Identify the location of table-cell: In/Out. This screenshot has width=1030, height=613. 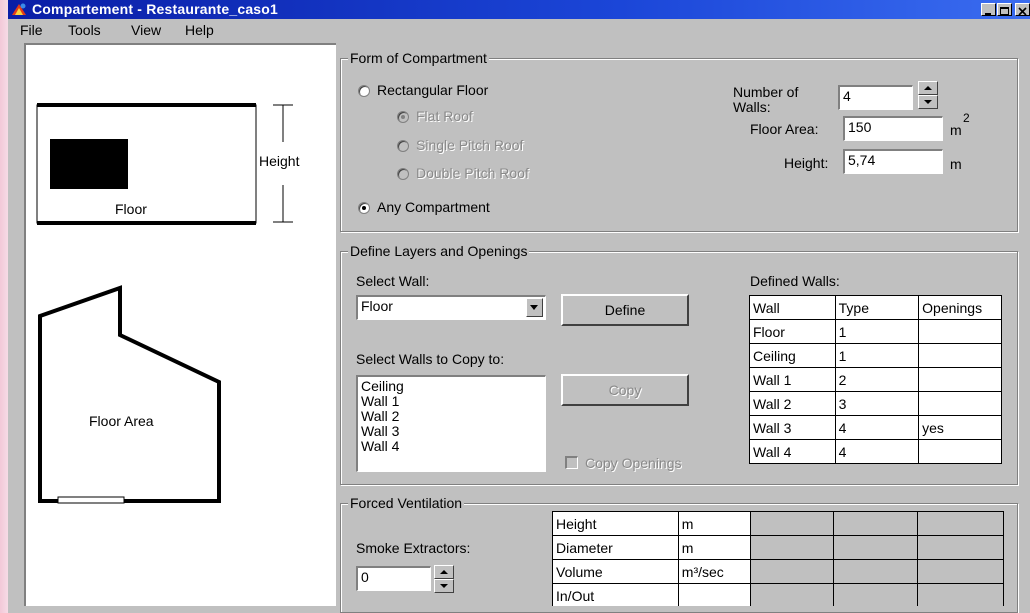
(615, 594).